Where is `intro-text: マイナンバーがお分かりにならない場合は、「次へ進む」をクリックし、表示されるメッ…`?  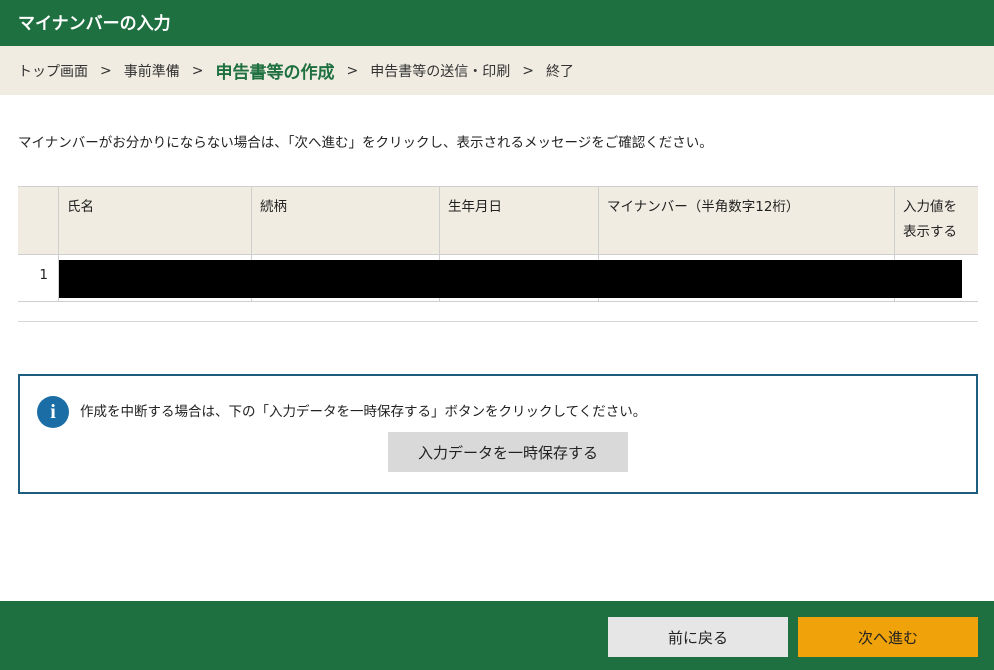 intro-text: マイナンバーがお分かりにならない場合は、「次へ進む」をクリックし、表示されるメッ… is located at coordinates (365, 143).